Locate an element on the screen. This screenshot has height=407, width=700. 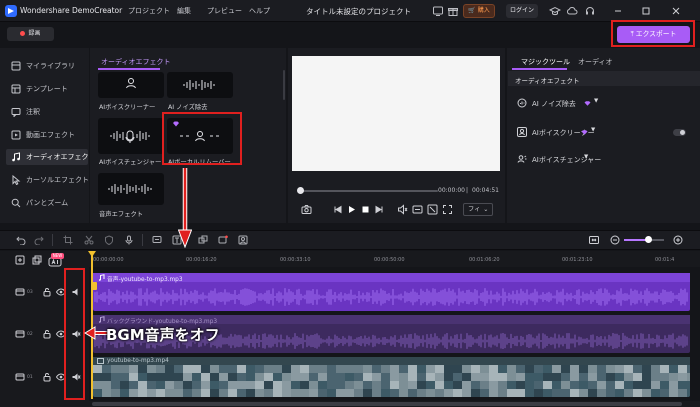
step-back-icon is located at coordinates (337, 209).